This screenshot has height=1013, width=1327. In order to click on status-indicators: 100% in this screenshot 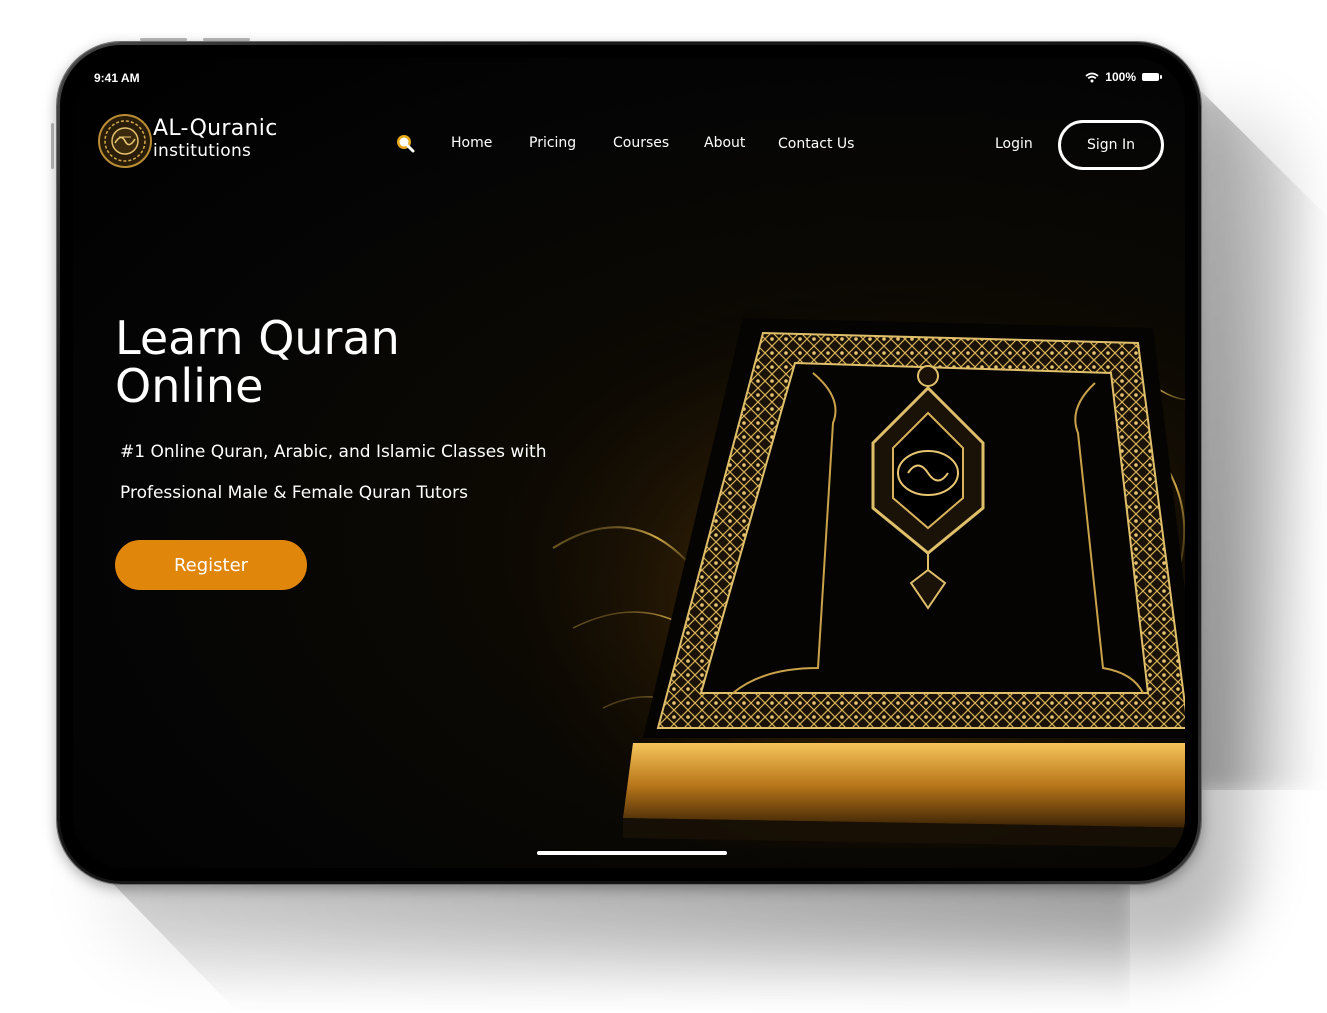, I will do `click(1123, 77)`.